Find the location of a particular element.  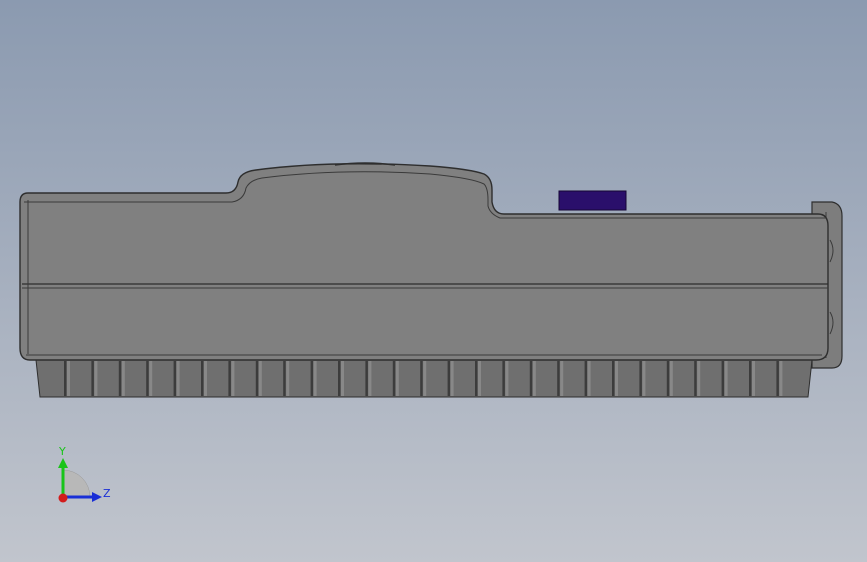

x-axis-dot is located at coordinates (63, 498).